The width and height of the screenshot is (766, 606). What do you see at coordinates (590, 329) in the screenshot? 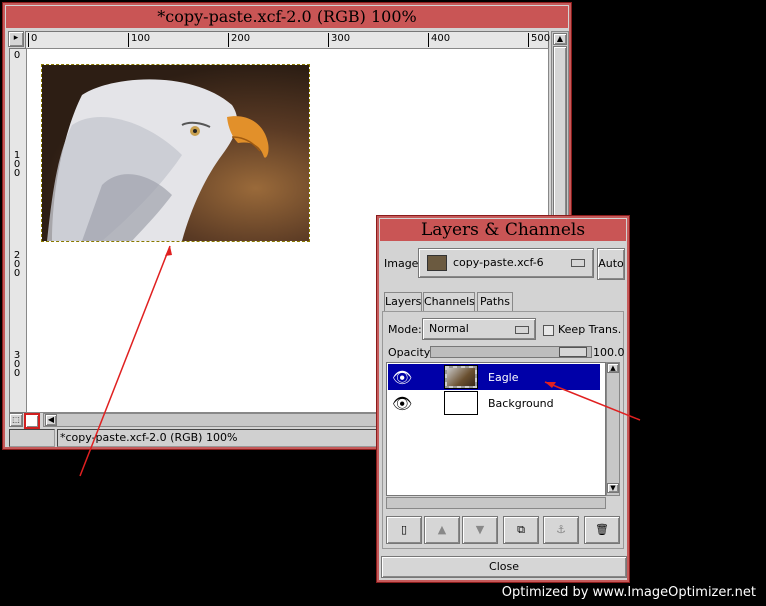
I see `keep-trans-label: Keep Trans.` at bounding box center [590, 329].